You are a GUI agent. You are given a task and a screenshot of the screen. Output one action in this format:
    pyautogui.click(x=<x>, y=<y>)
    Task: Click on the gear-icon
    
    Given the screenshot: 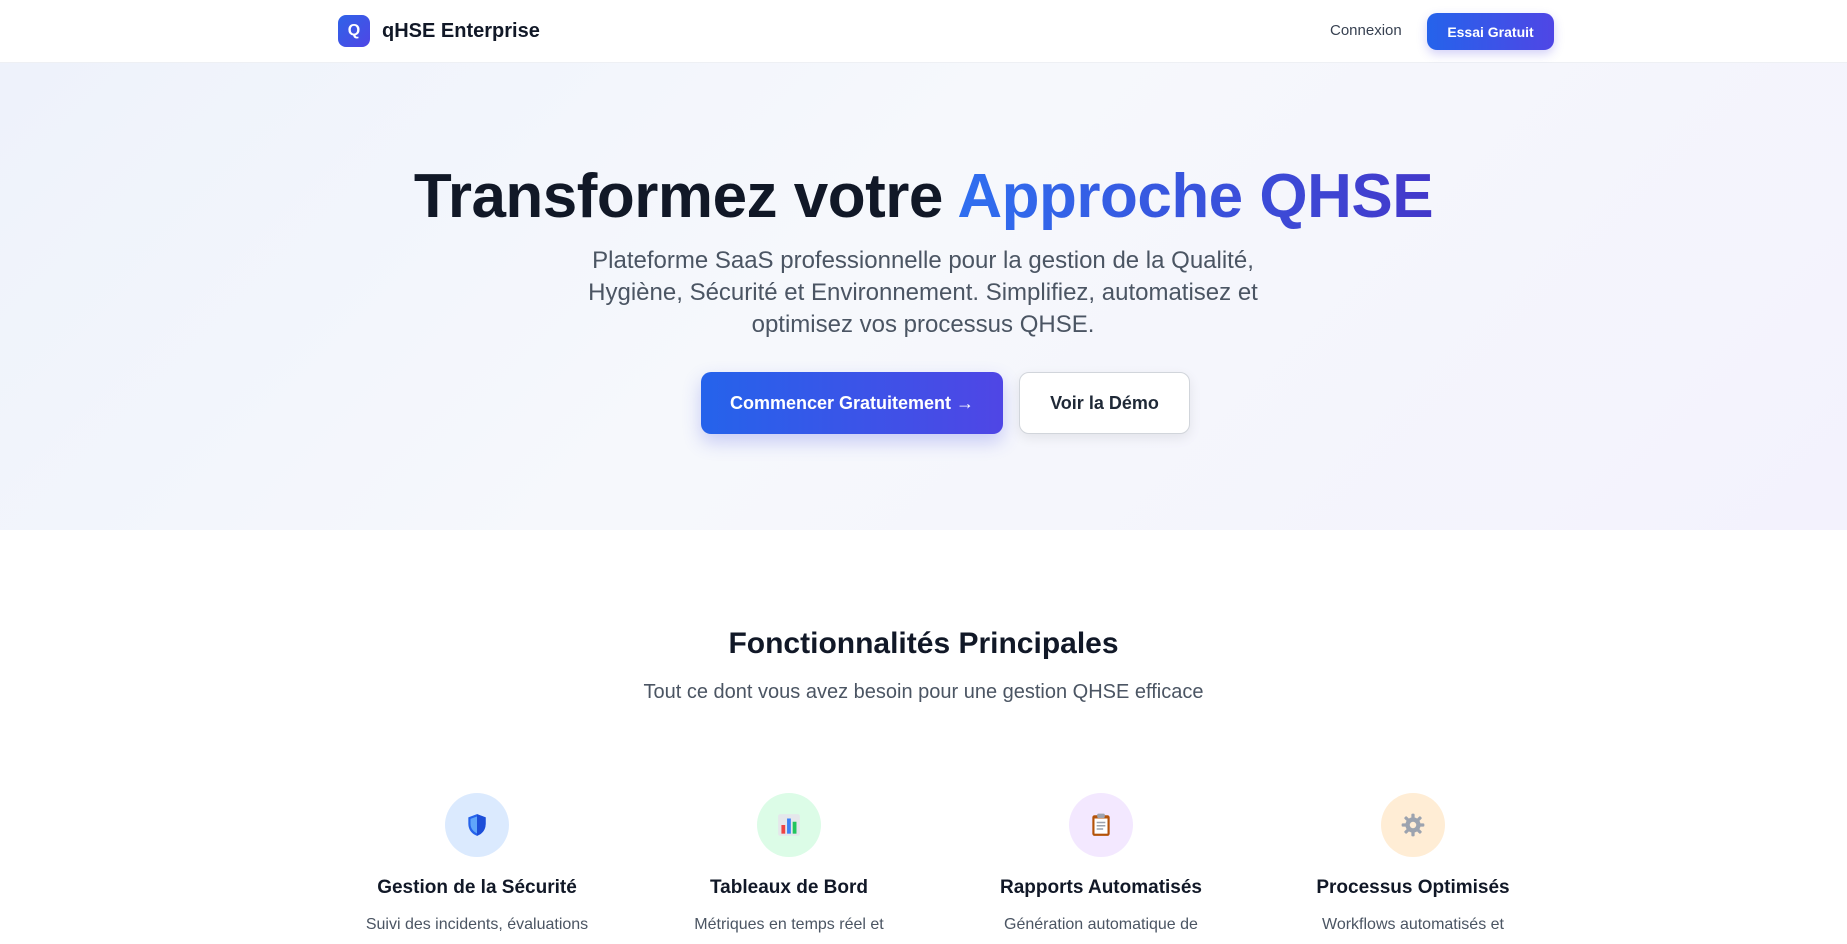 What is the action you would take?
    pyautogui.click(x=1413, y=825)
    